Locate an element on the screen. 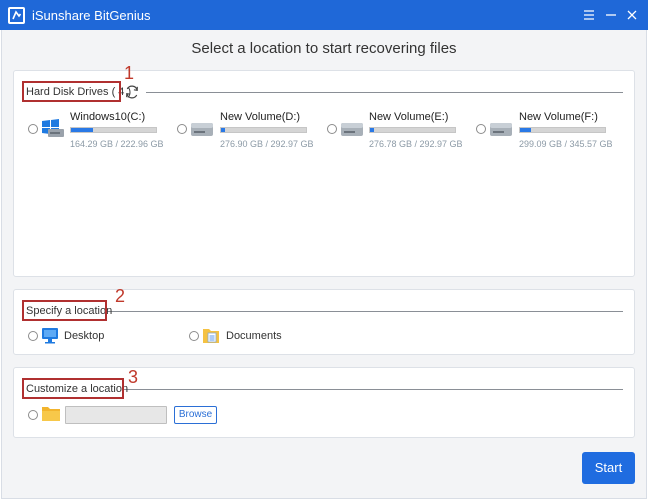  drive-d-size: 276.90 GB / 292.97 GB is located at coordinates (267, 144).